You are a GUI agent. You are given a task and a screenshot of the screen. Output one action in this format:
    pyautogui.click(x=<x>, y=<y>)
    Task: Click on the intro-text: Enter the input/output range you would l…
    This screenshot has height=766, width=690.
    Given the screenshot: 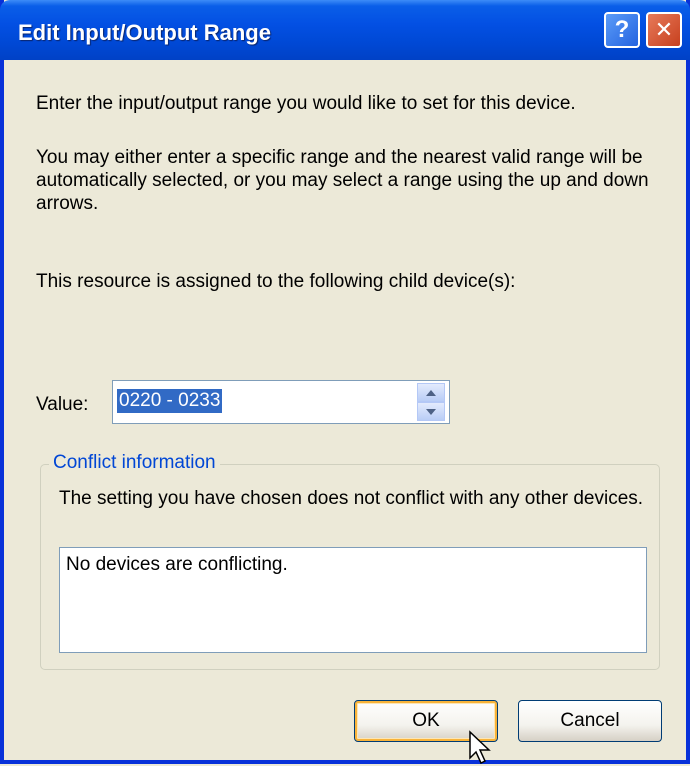 What is the action you would take?
    pyautogui.click(x=306, y=103)
    